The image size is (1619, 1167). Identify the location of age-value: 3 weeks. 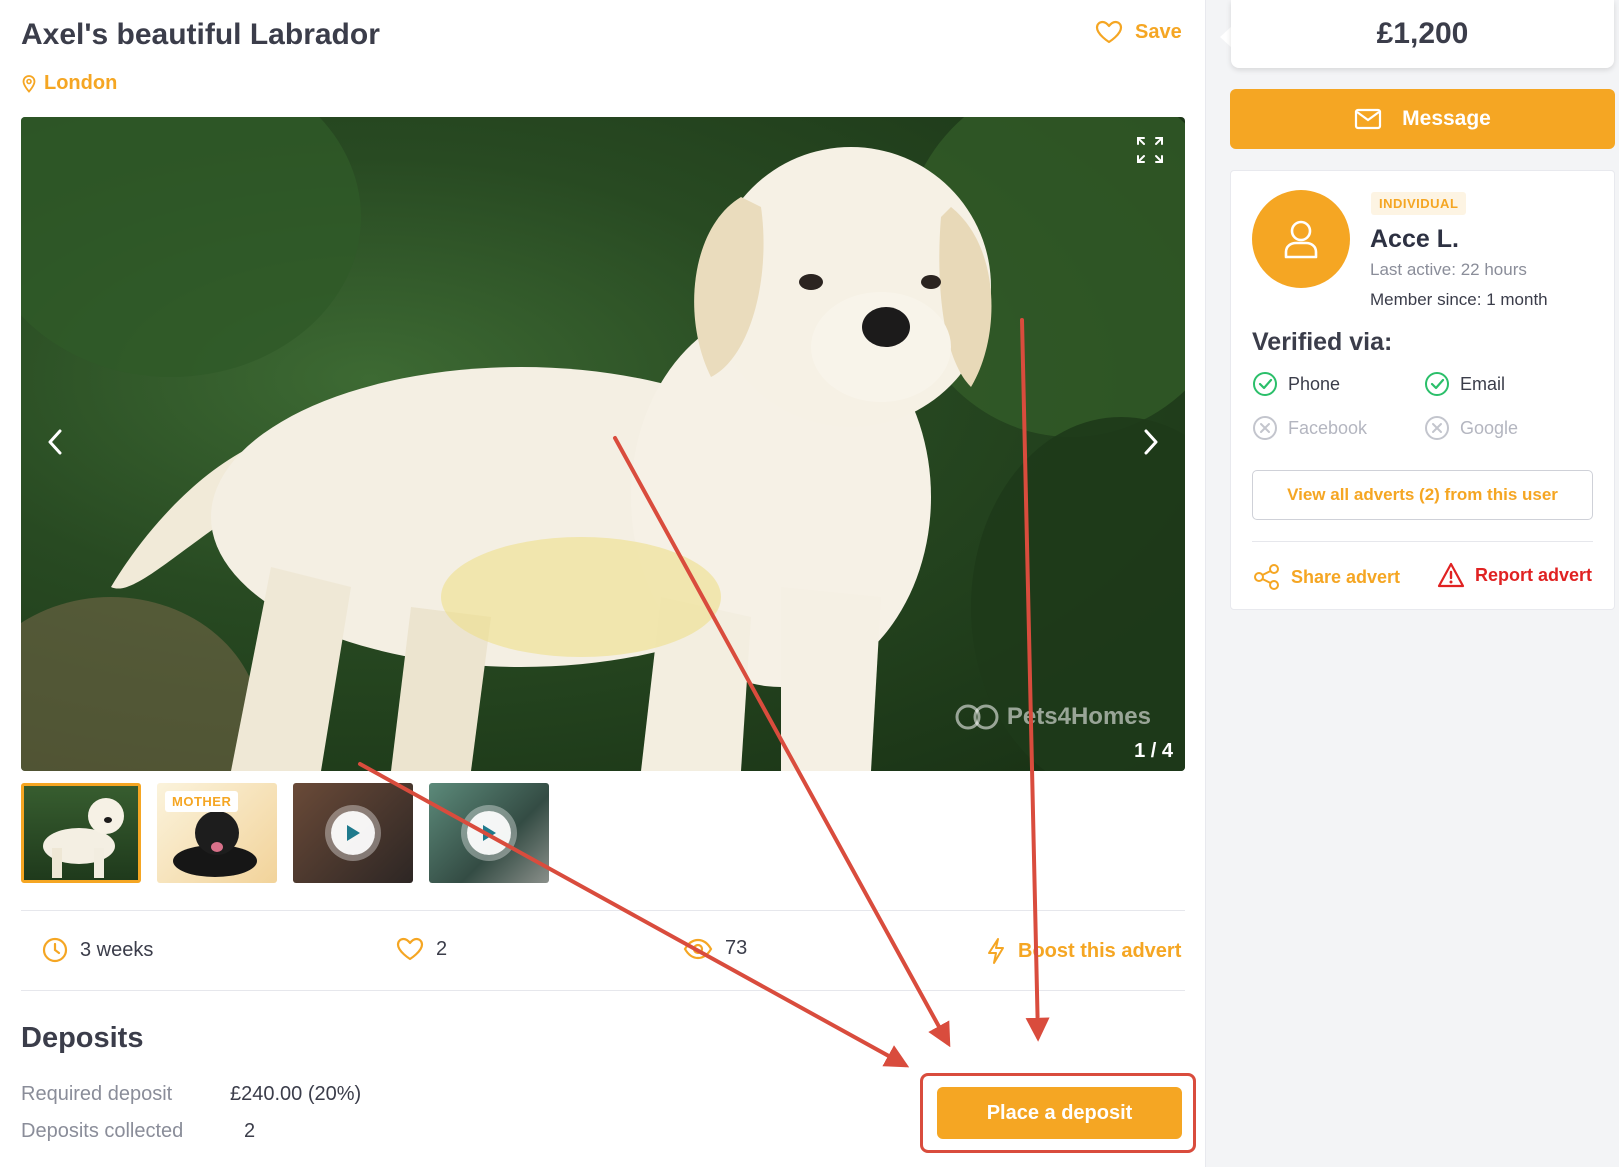
(117, 949).